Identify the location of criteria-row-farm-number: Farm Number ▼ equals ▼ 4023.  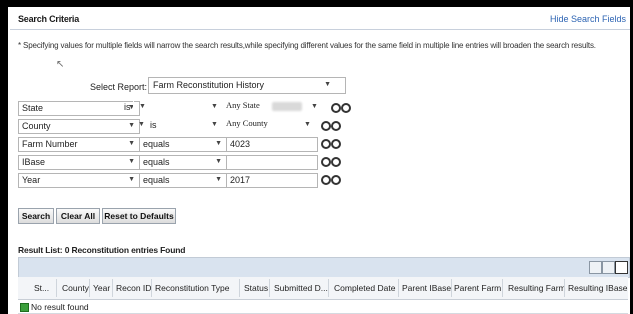
(183, 144).